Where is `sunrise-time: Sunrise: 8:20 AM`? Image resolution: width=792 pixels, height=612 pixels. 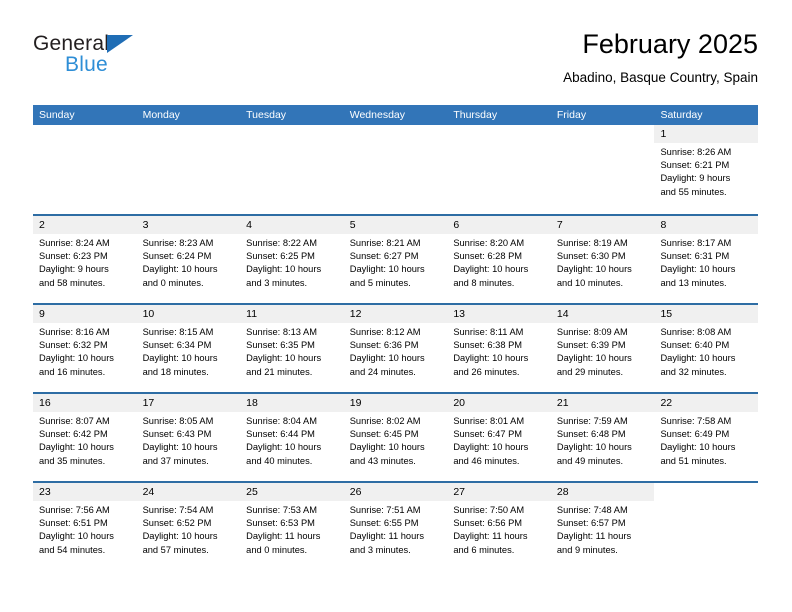
sunrise-time: Sunrise: 8:20 AM is located at coordinates (489, 243).